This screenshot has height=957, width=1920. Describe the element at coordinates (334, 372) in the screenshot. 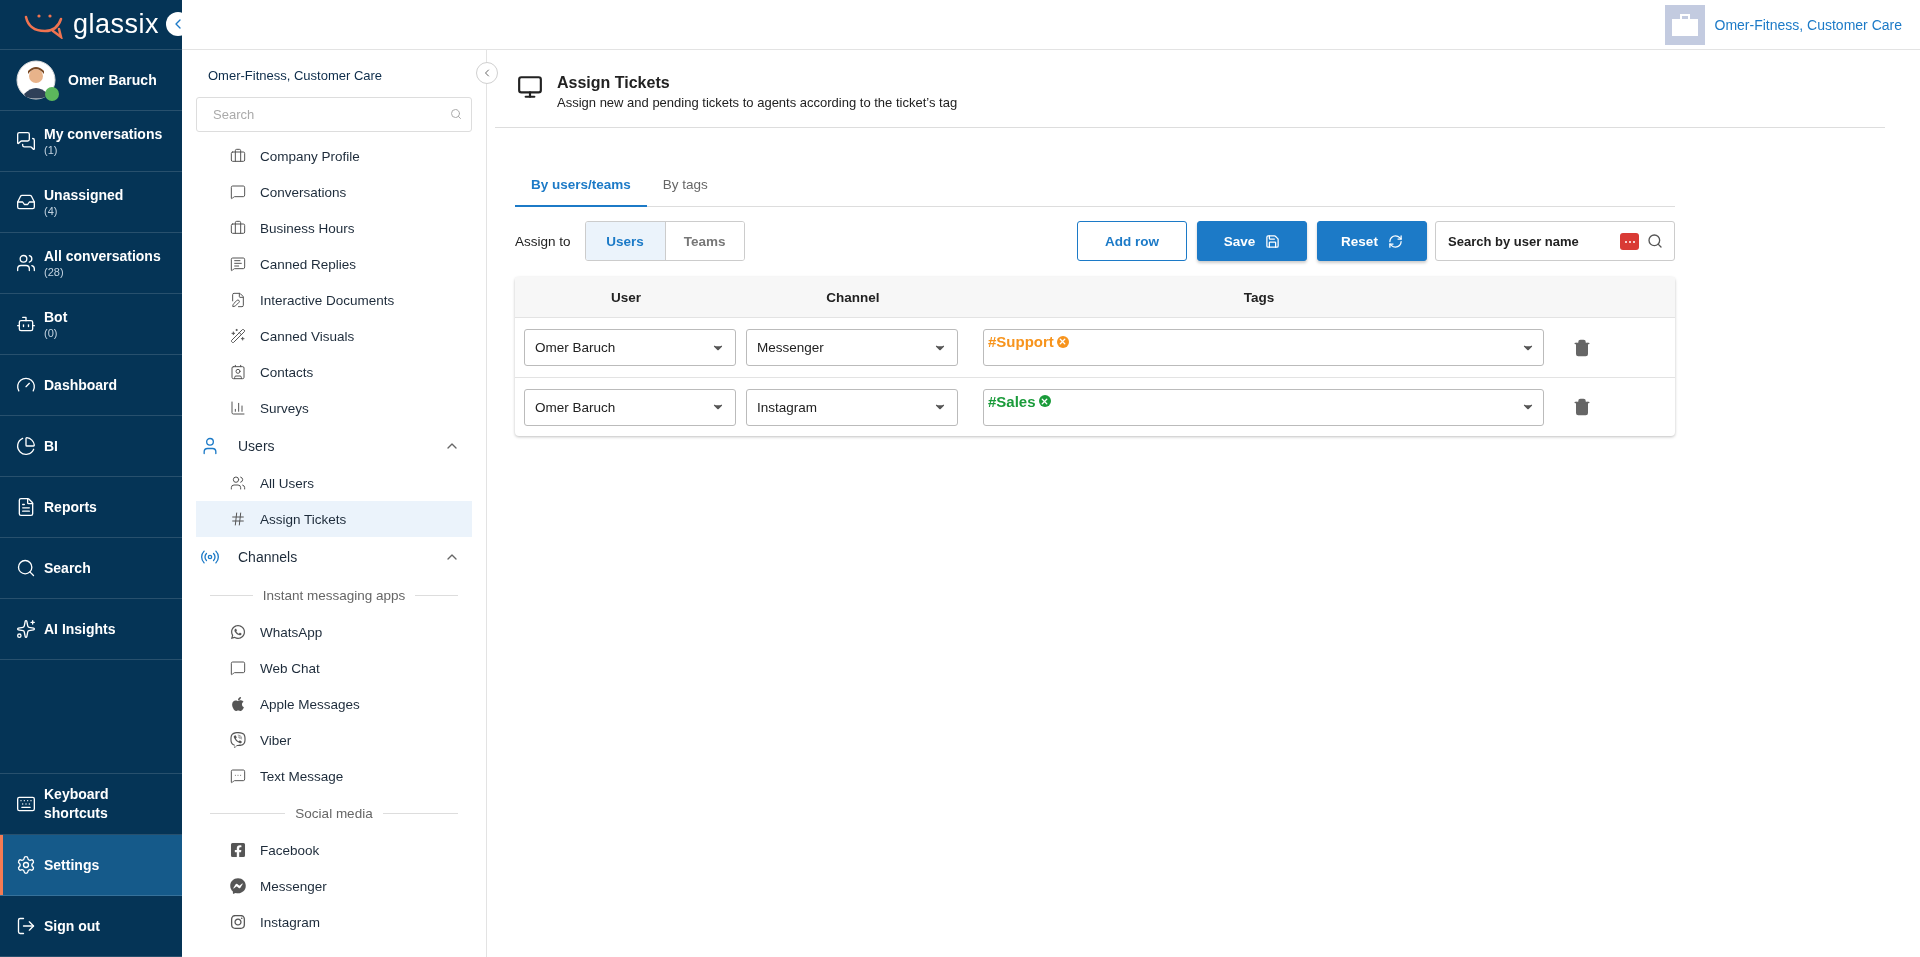

I see `settings-menu-item: Contacts` at that location.